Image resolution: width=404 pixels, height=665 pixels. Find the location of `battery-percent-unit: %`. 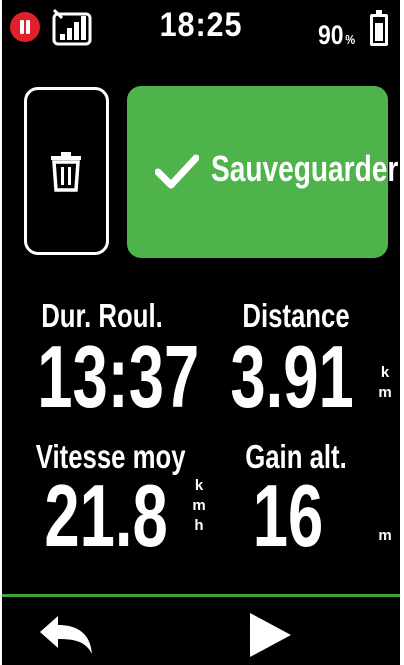

battery-percent-unit: % is located at coordinates (350, 39).